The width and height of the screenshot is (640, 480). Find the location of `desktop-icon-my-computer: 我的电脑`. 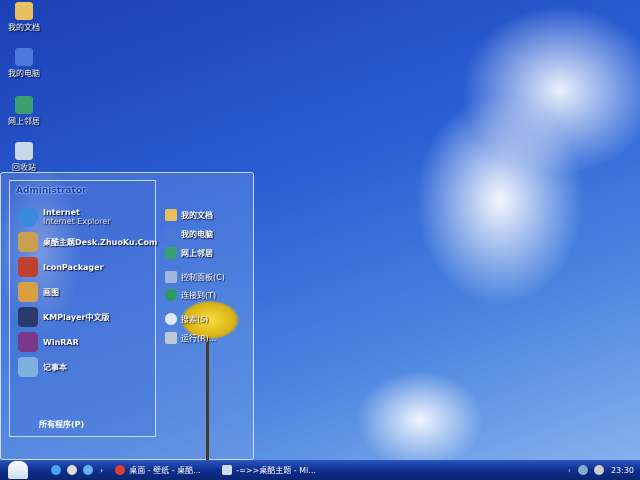

desktop-icon-my-computer: 我的电脑 is located at coordinates (24, 63).